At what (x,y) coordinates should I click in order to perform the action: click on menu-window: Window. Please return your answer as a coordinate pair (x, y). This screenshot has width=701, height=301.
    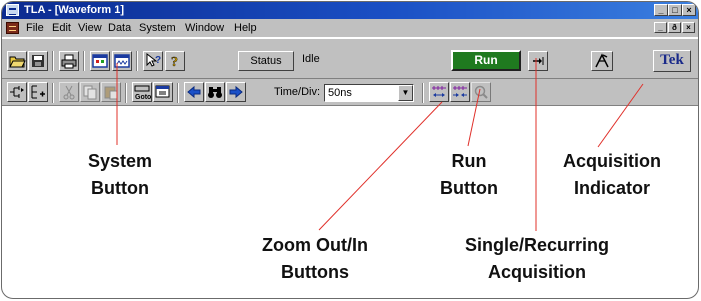
    Looking at the image, I should click on (204, 28).